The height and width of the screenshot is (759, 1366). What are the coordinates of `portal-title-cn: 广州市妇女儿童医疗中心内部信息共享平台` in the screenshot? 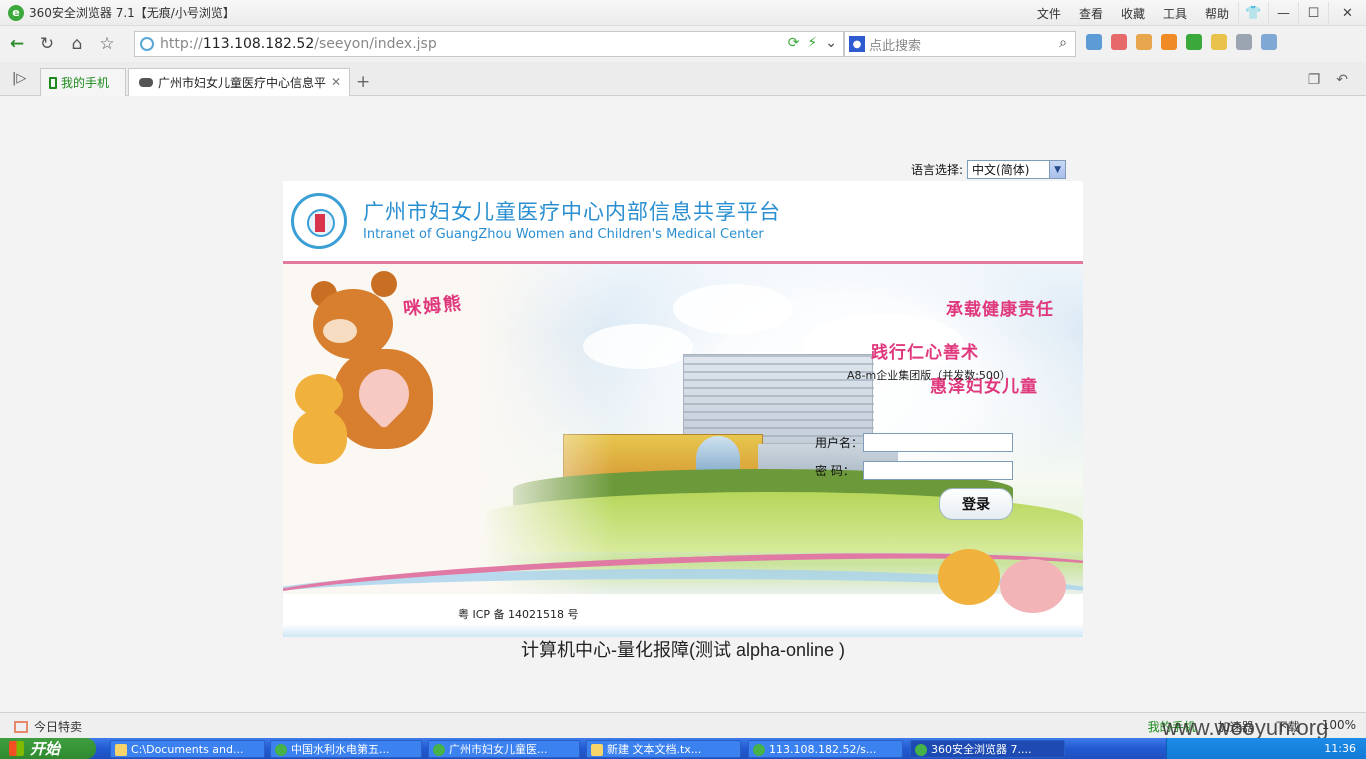 It's located at (572, 212).